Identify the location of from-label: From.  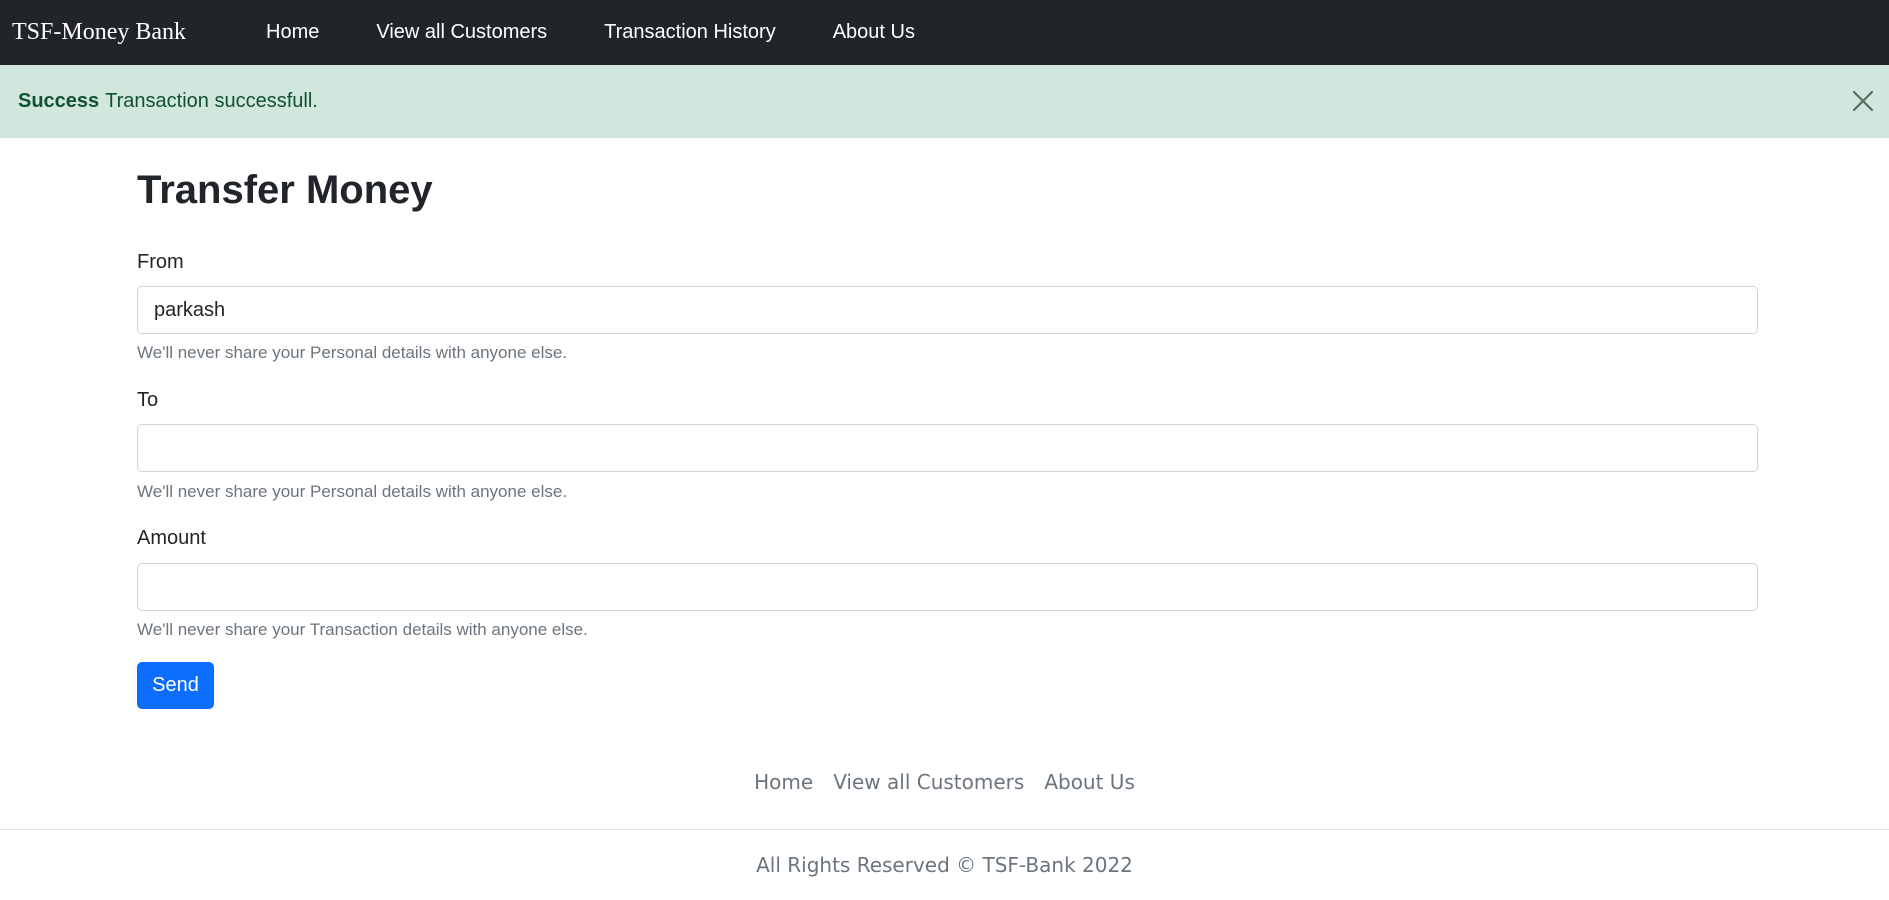
(160, 262).